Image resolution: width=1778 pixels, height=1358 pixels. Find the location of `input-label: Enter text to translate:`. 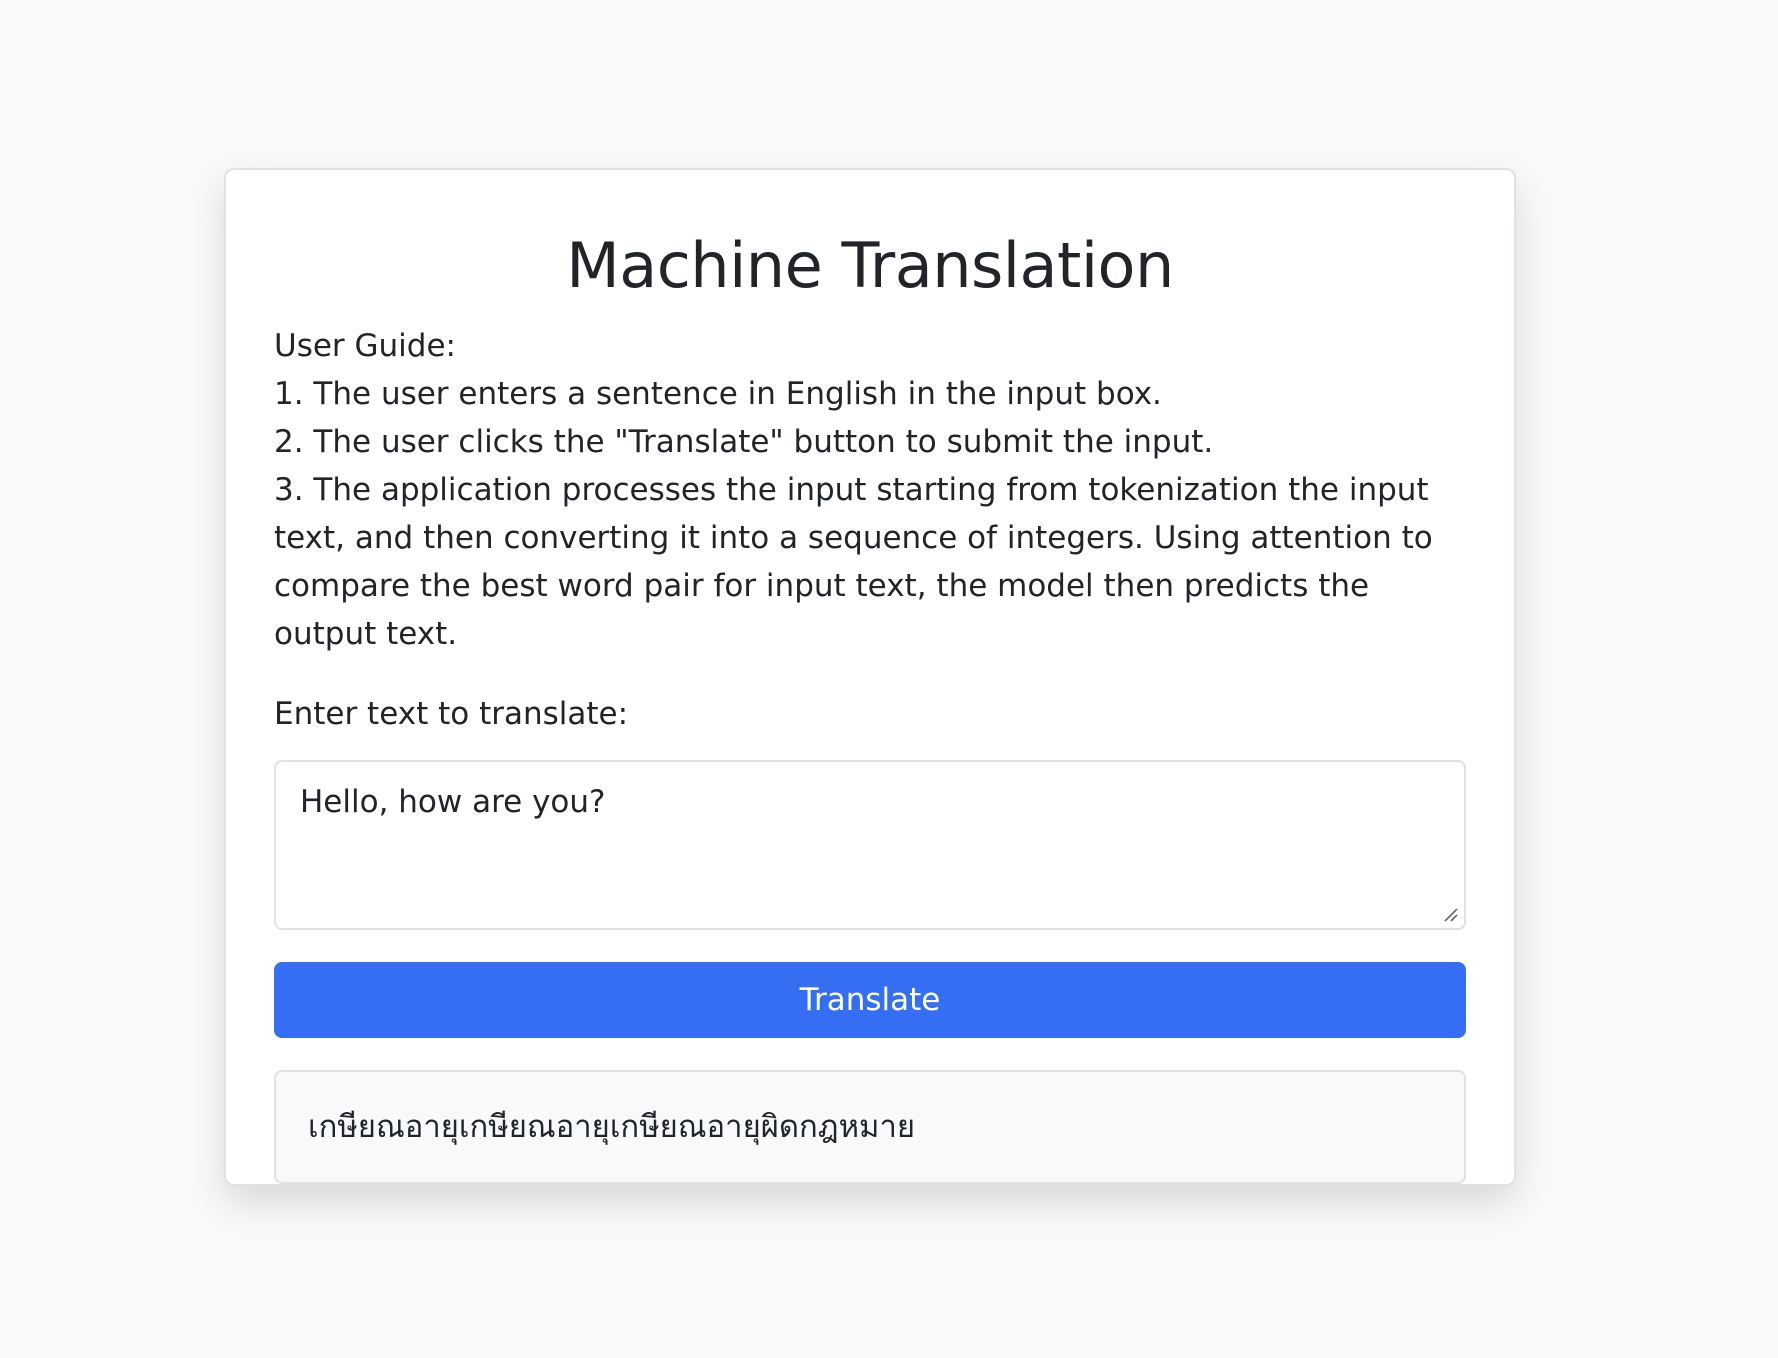

input-label: Enter text to translate: is located at coordinates (451, 714).